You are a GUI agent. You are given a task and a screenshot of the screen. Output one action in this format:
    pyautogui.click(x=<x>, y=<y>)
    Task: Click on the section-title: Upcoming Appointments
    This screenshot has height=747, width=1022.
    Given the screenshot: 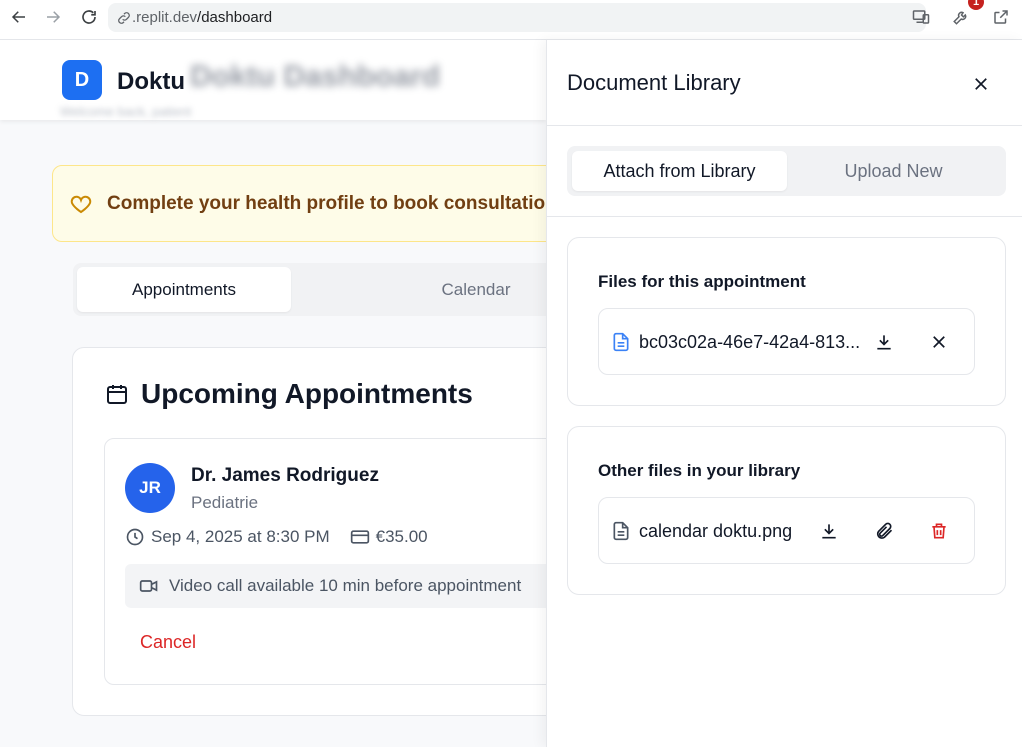 What is the action you would take?
    pyautogui.click(x=307, y=393)
    